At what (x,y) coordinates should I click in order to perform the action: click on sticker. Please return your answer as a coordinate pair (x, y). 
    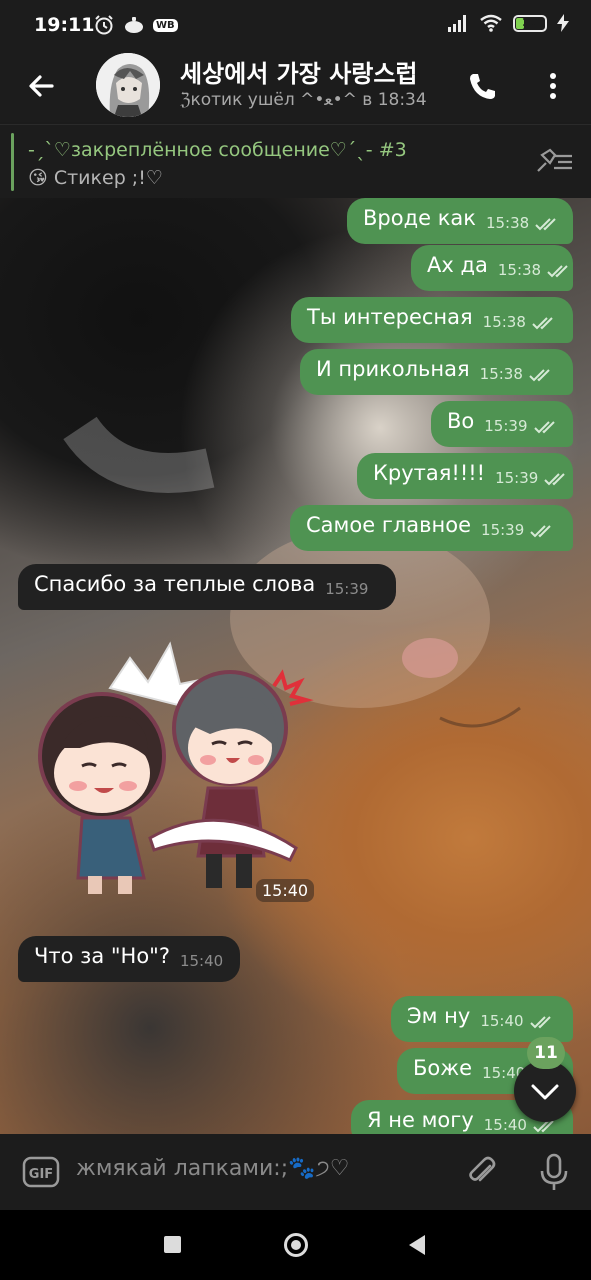
    Looking at the image, I should click on (170, 767).